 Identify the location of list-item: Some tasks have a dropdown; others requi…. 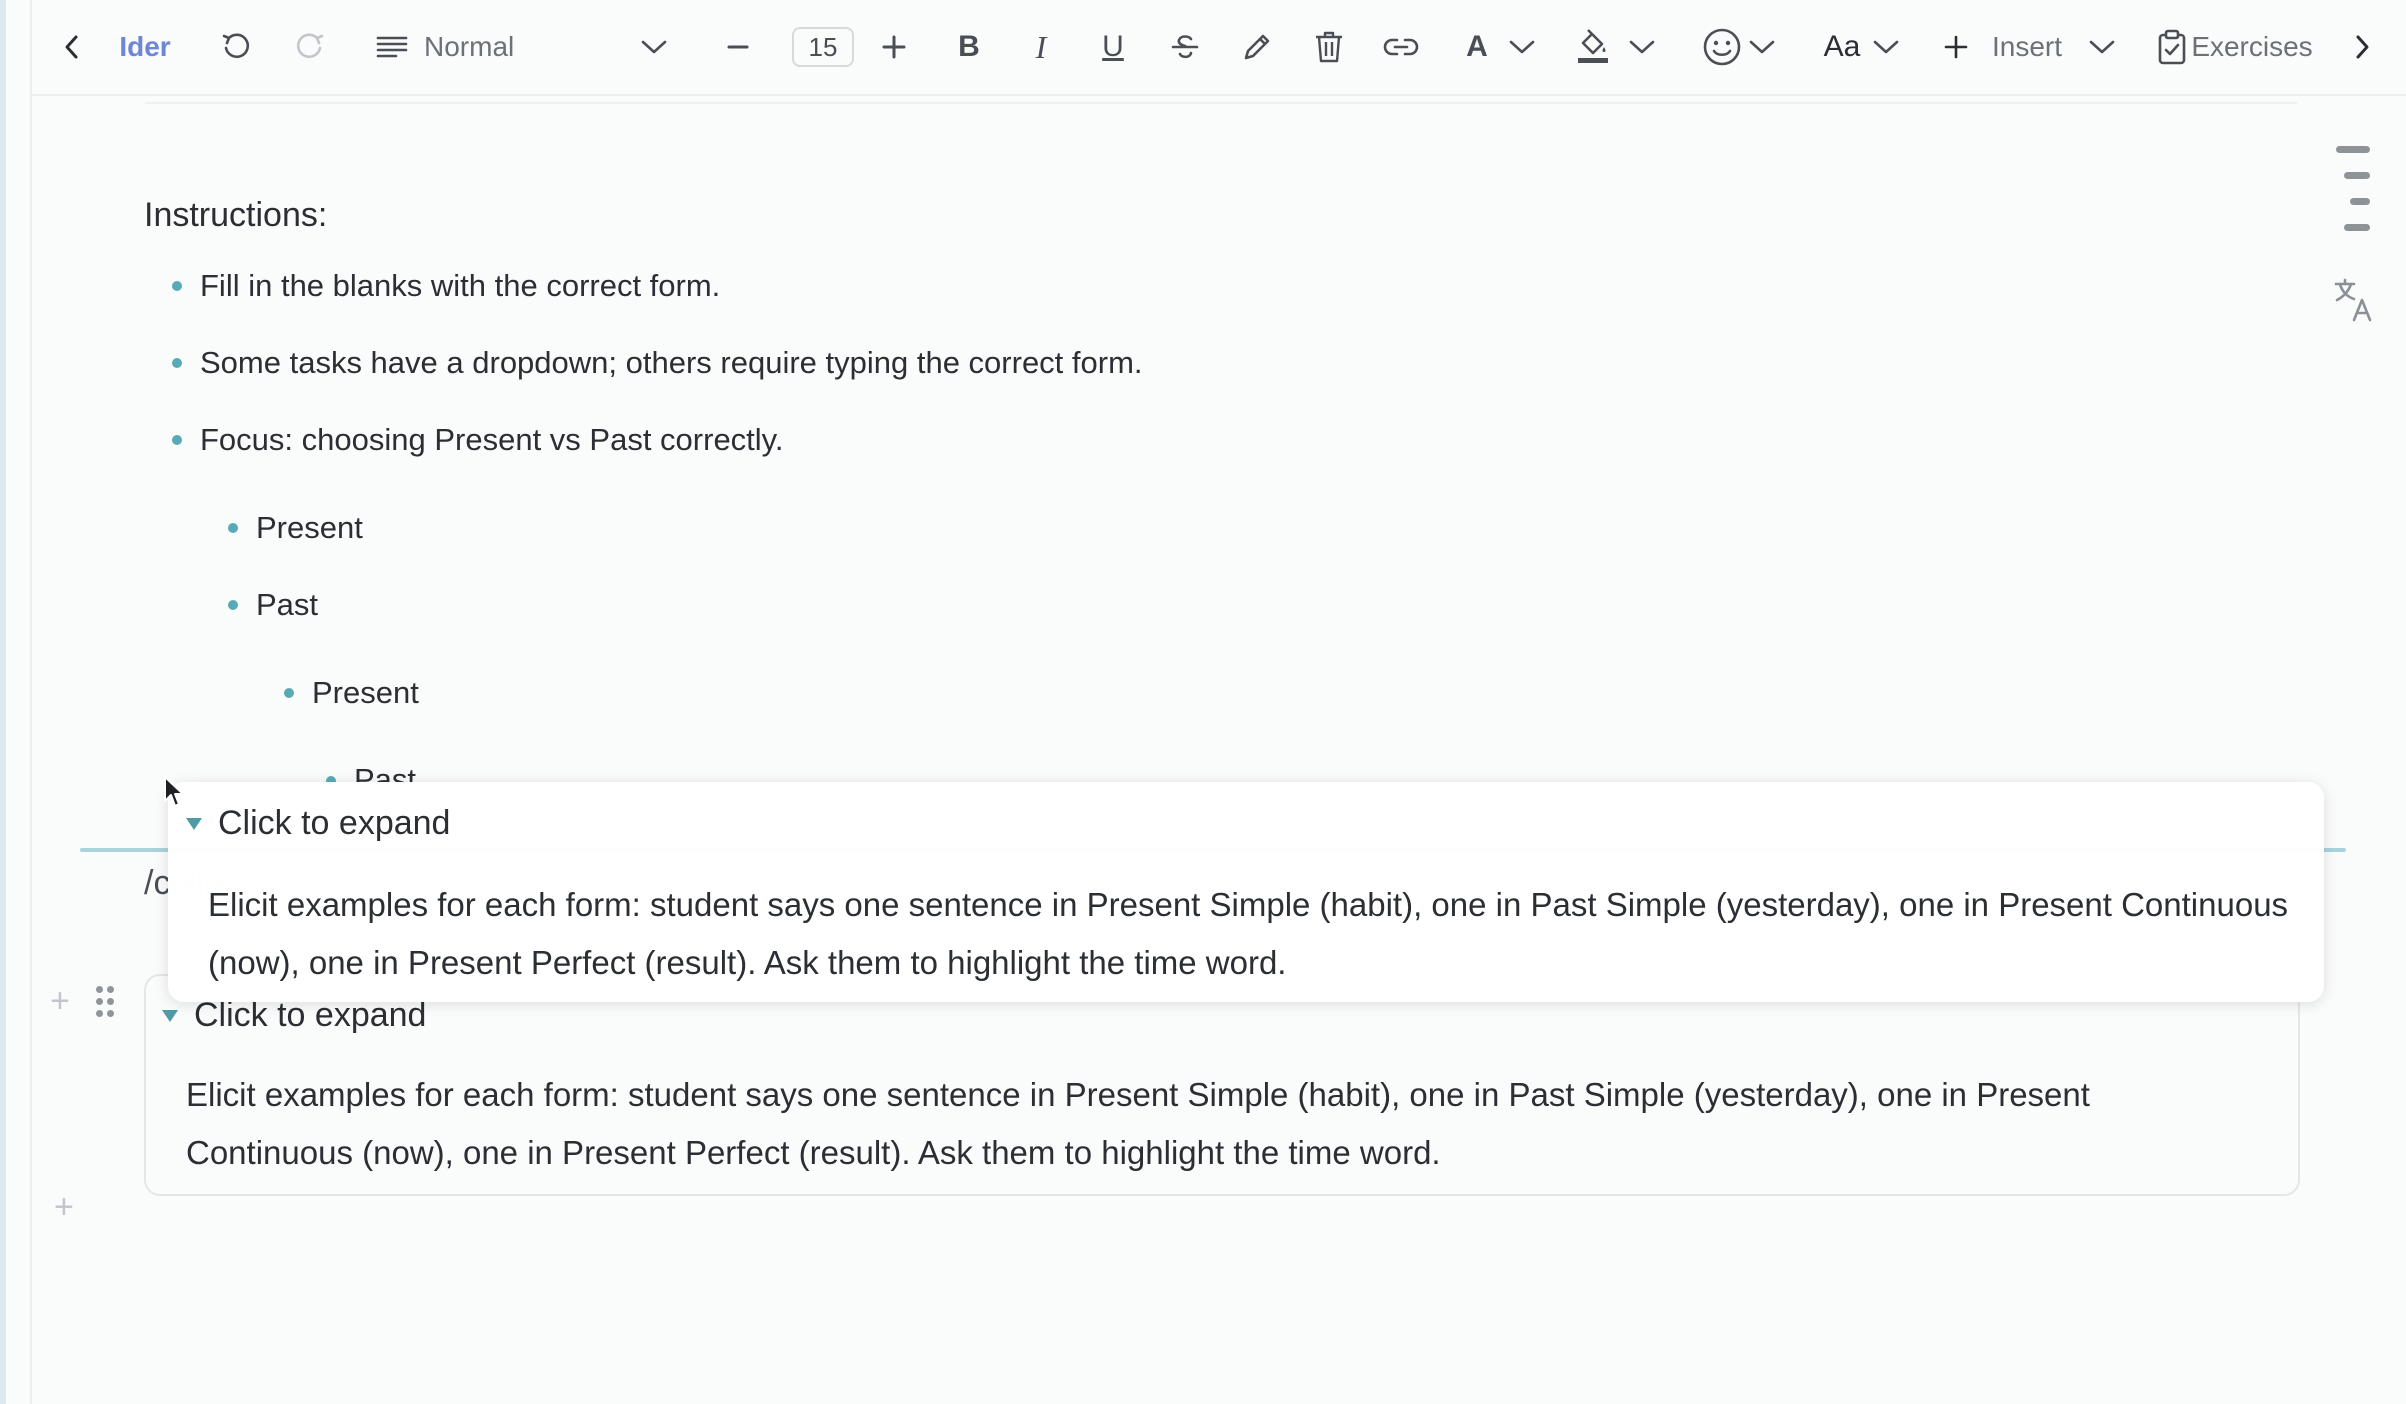
(657, 363).